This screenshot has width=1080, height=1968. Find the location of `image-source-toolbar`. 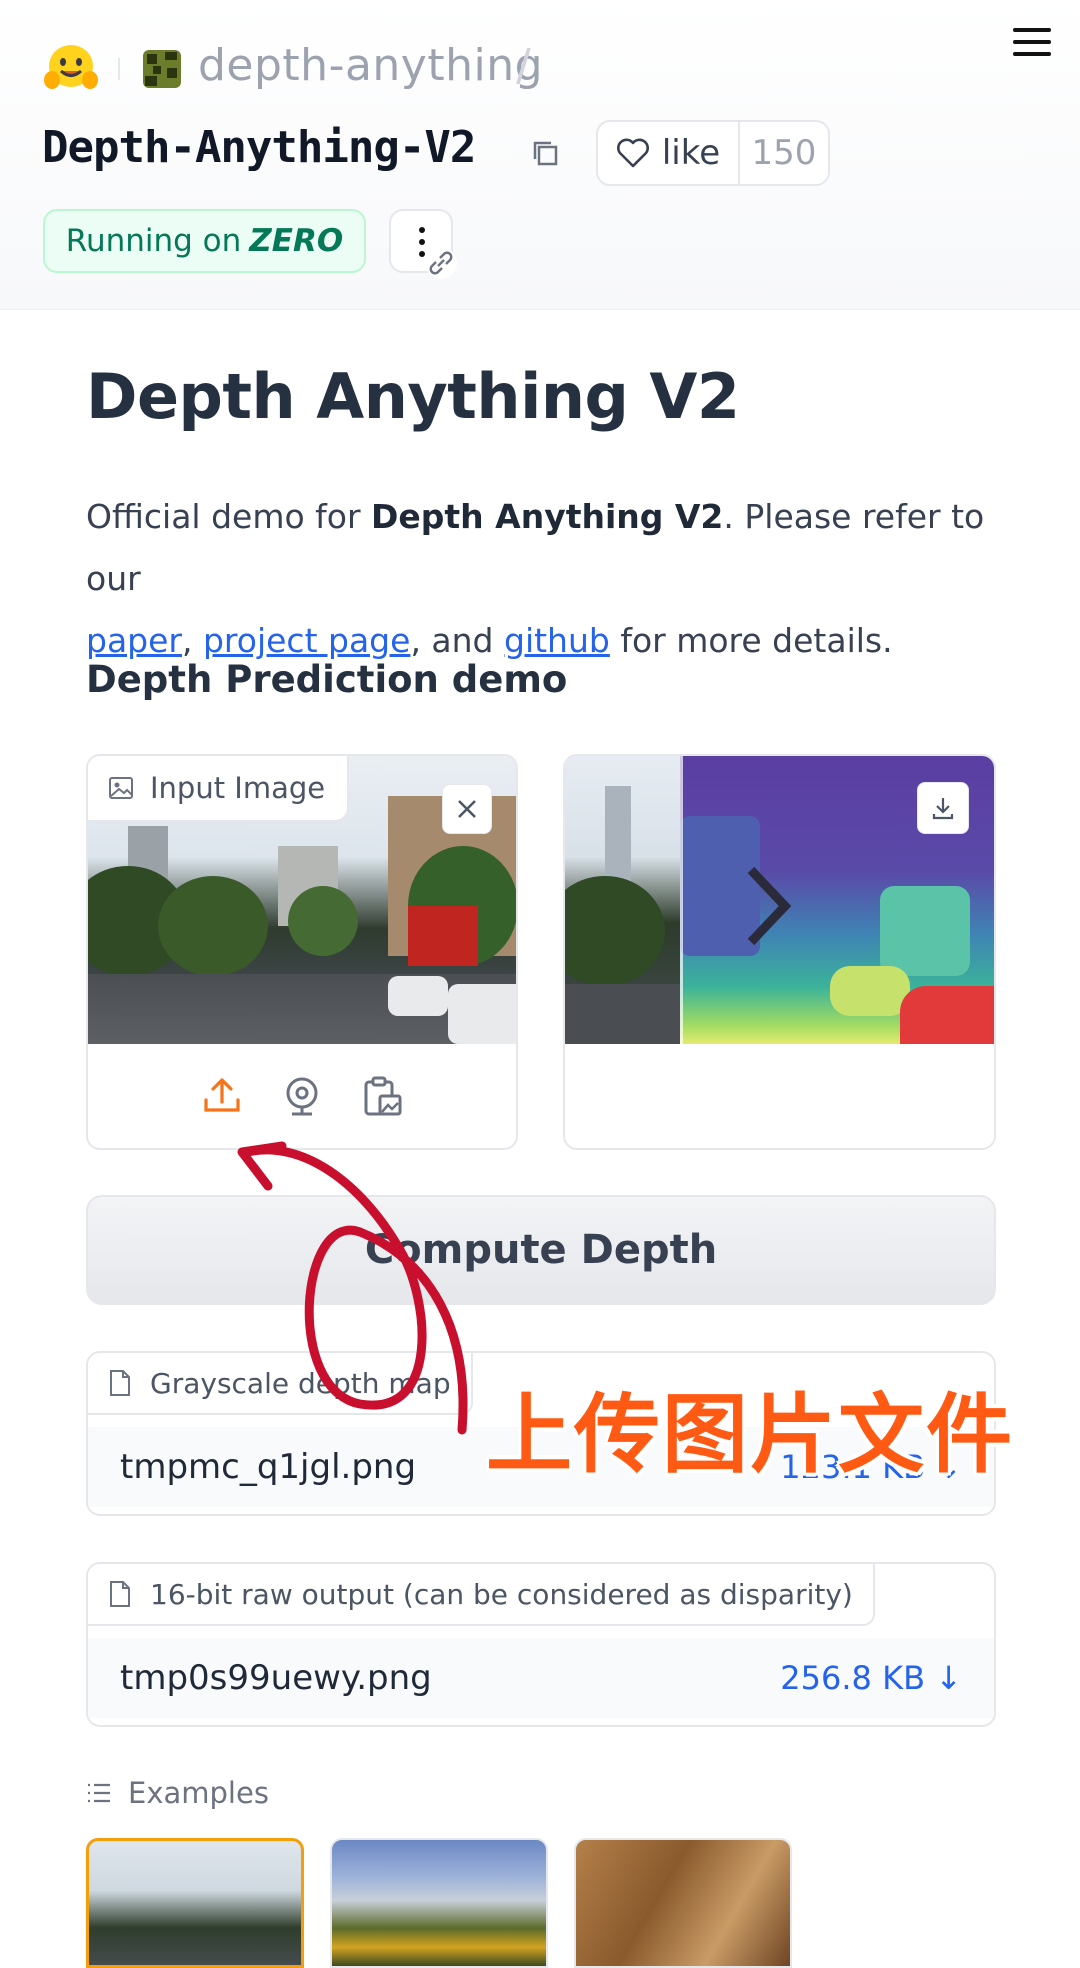

image-source-toolbar is located at coordinates (302, 1096).